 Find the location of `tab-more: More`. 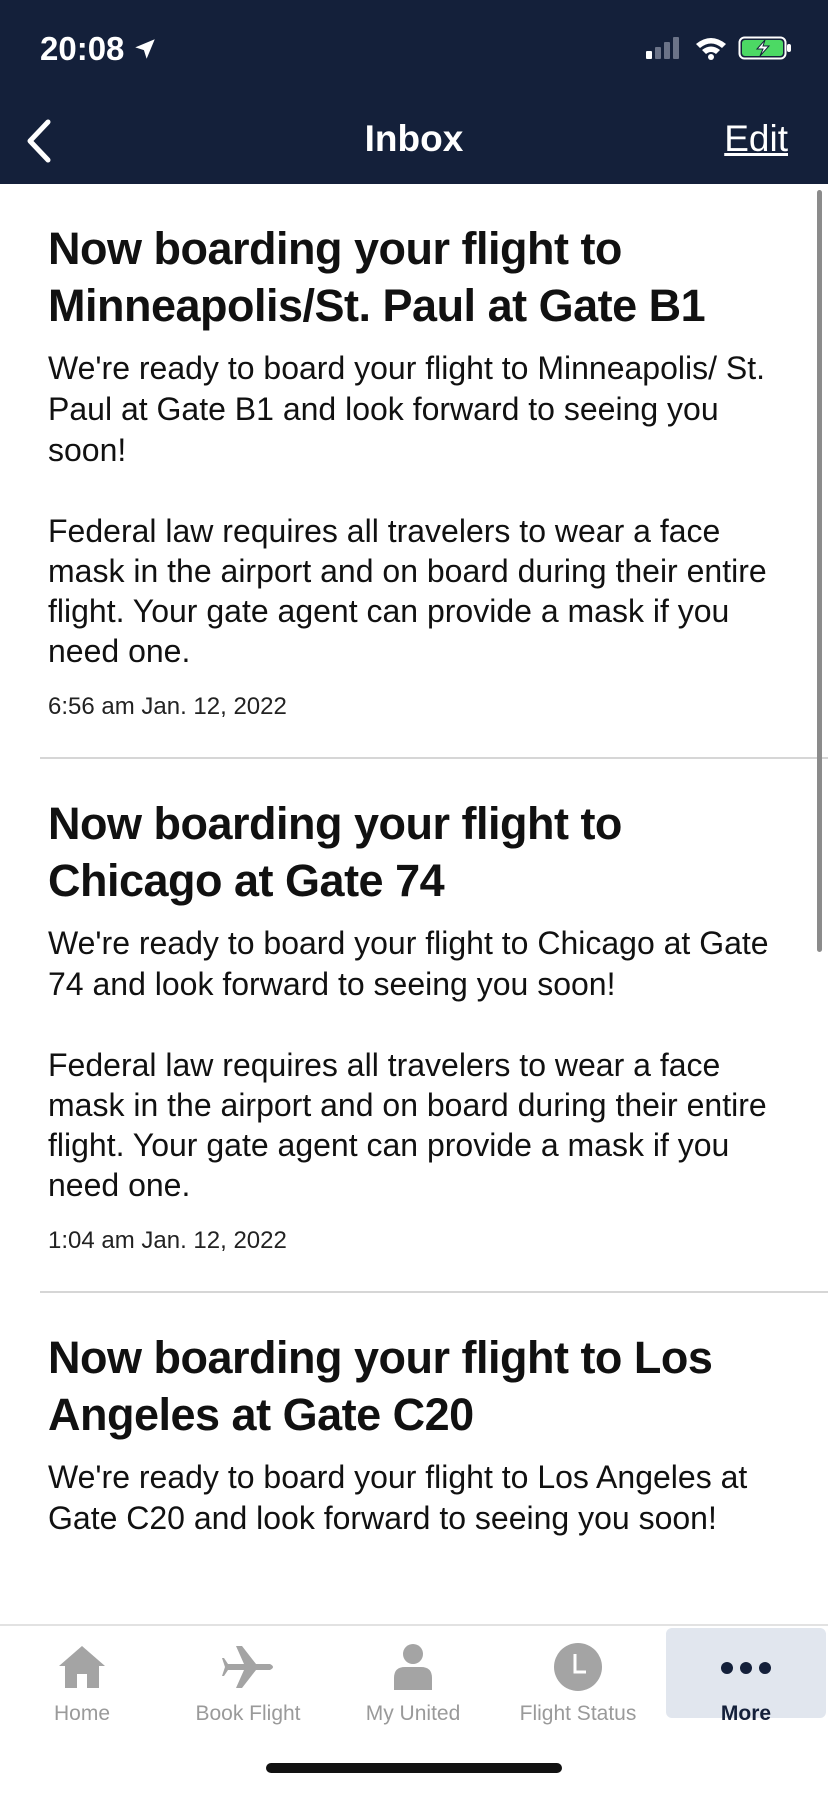

tab-more: More is located at coordinates (746, 1676).